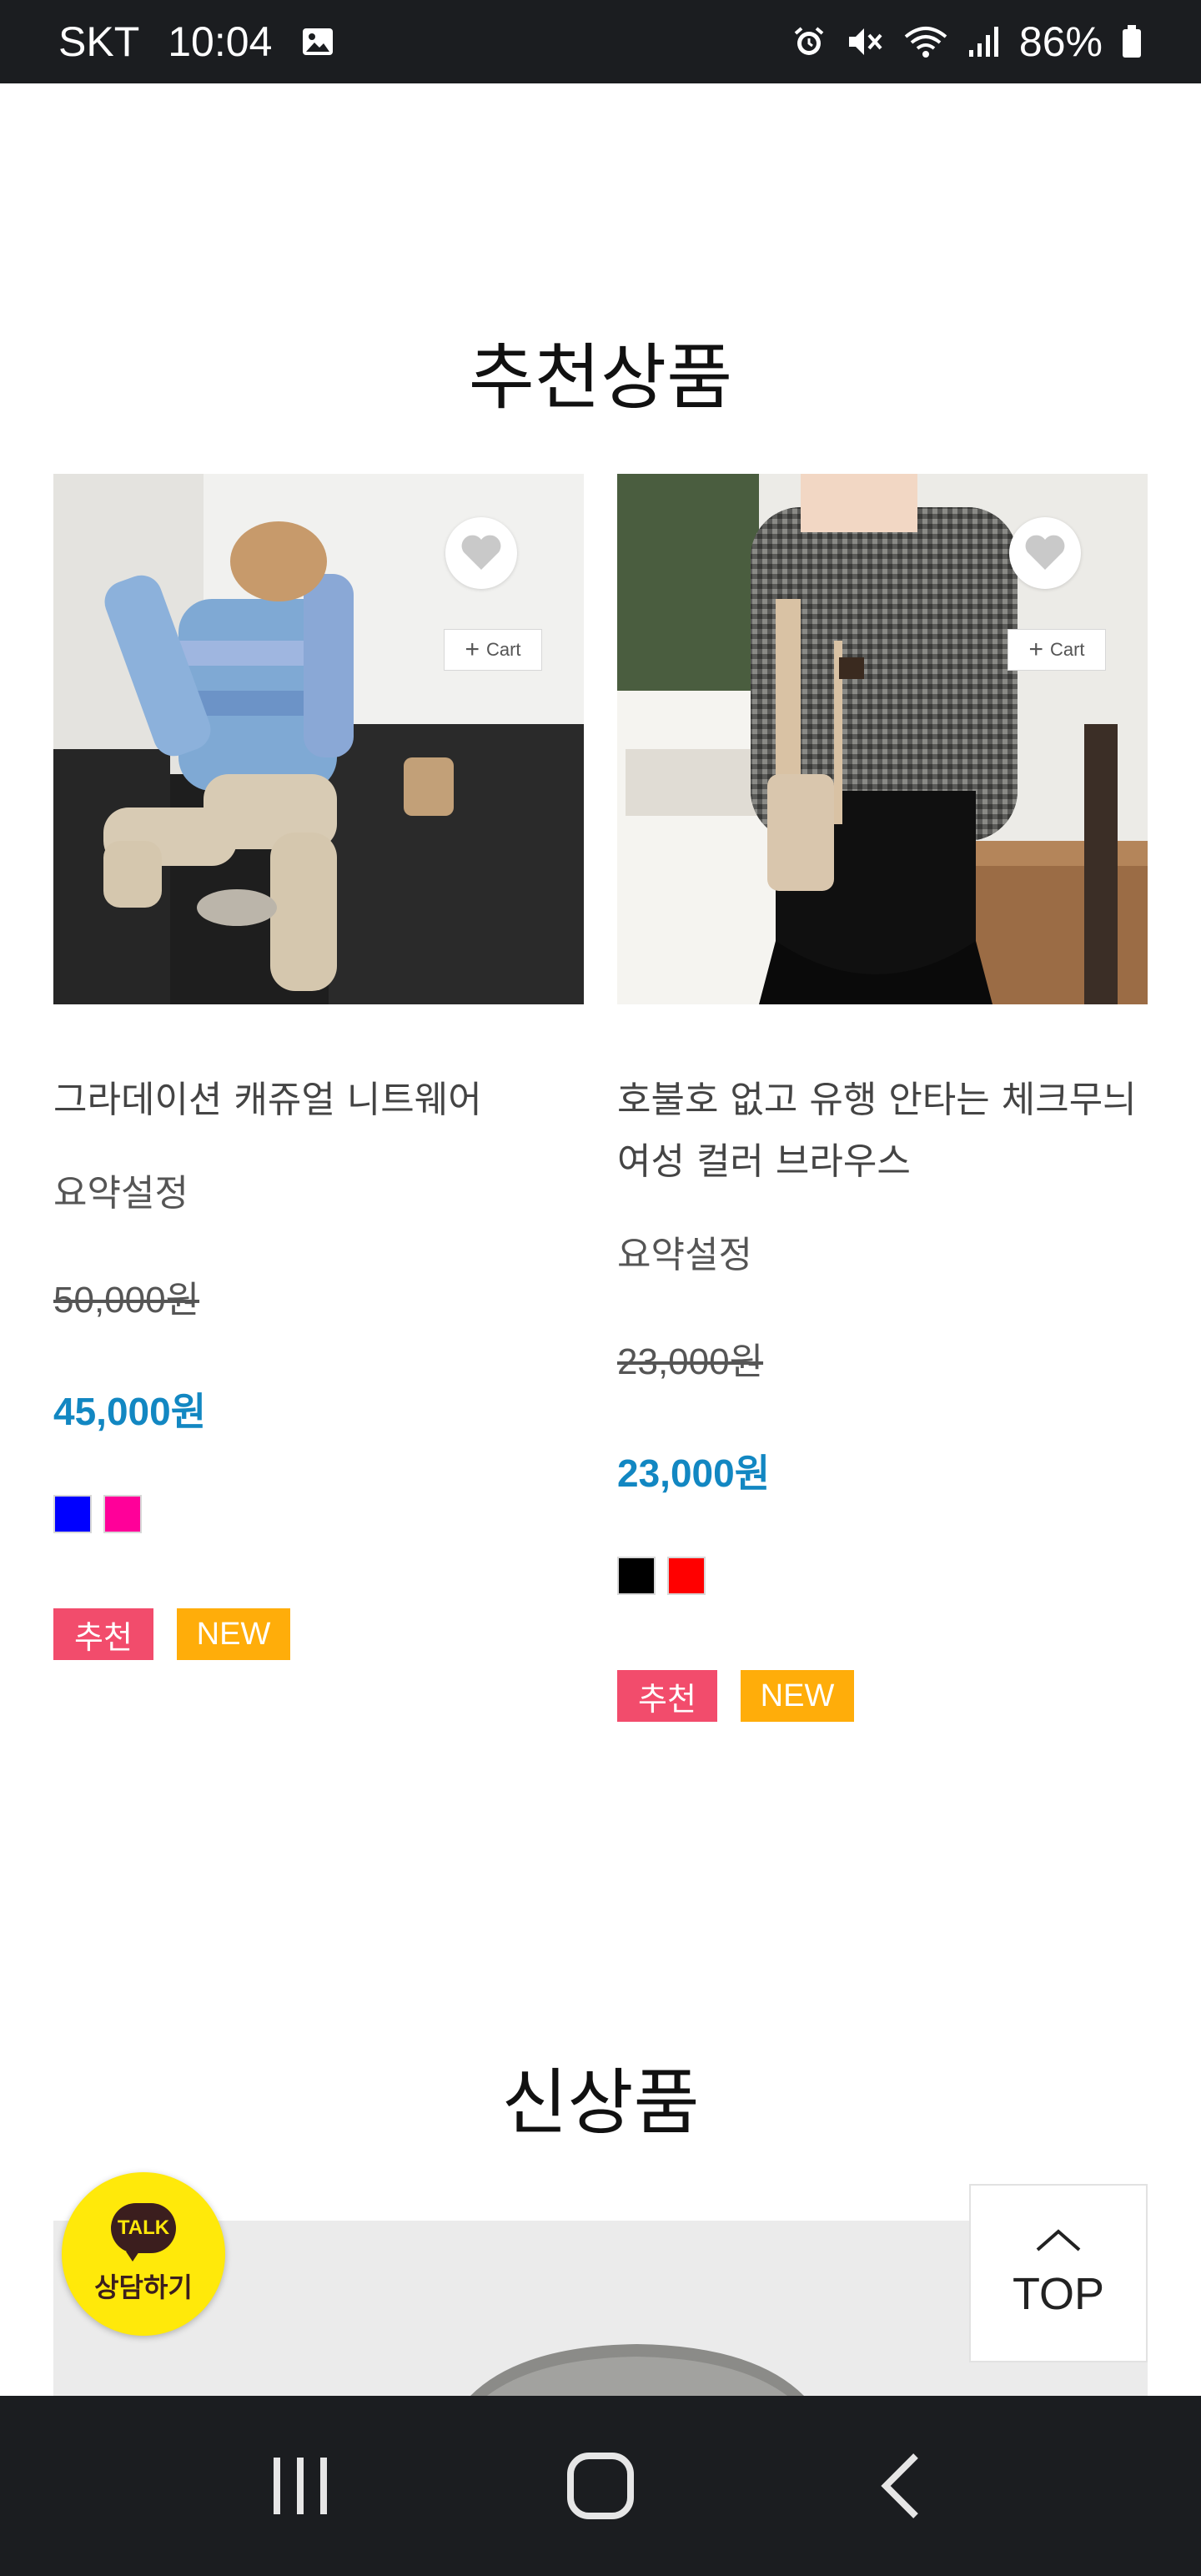 This screenshot has height=2576, width=1201. I want to click on section-title-recommended: 추천상품, so click(601, 378).